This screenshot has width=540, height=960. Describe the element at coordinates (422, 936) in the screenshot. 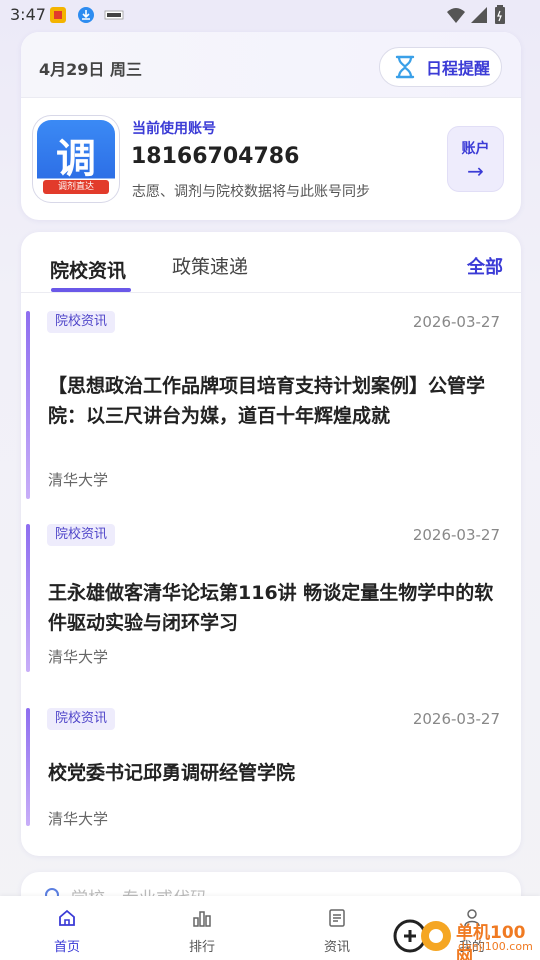

I see `watermark-logo-icon` at that location.